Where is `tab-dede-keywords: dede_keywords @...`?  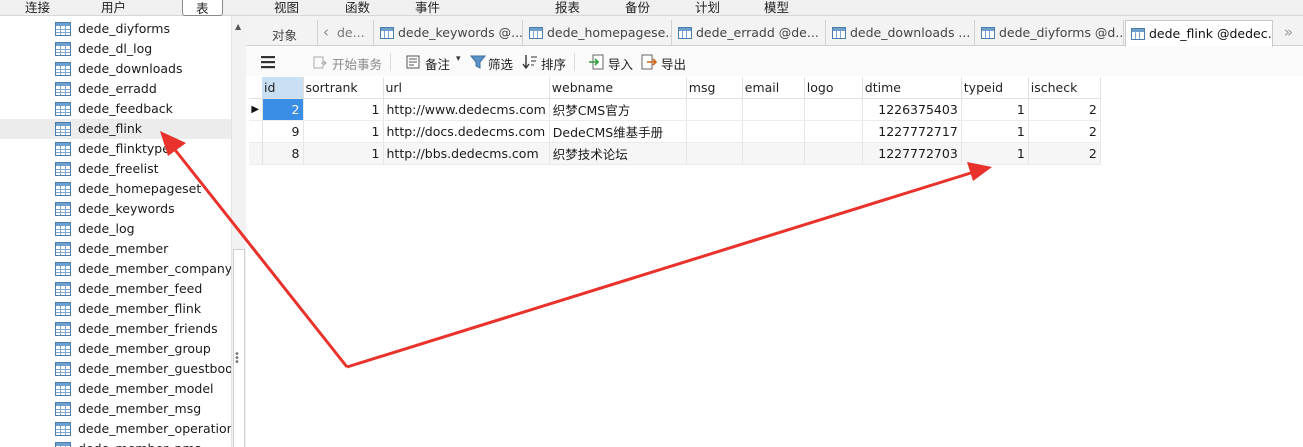 tab-dede-keywords: dede_keywords @... is located at coordinates (449, 33).